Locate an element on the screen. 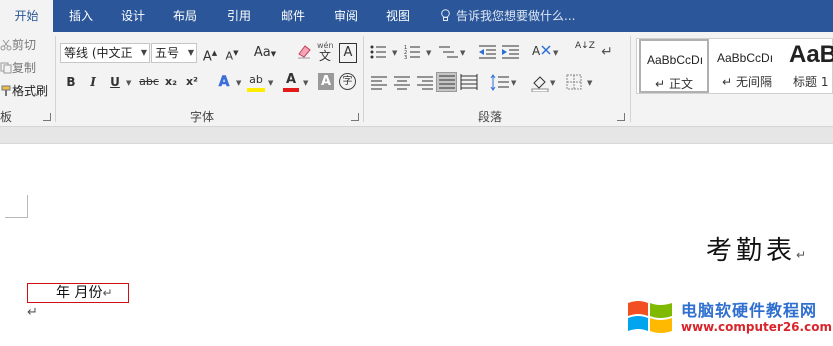 Image resolution: width=833 pixels, height=346 pixels. style-heading-1: AaB 标题 1 is located at coordinates (808, 66).